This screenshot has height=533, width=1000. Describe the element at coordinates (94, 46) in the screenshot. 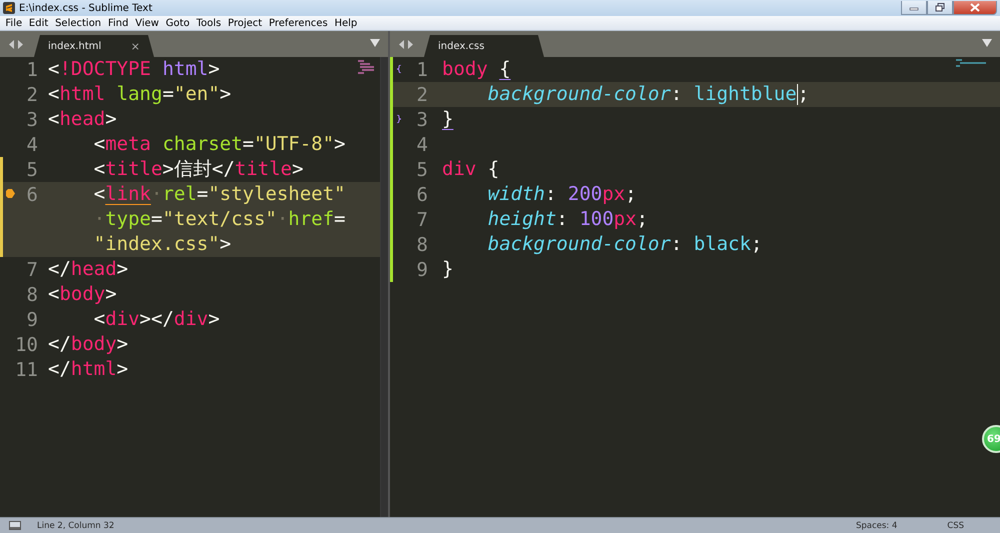

I see `editor-tab: index.html ×` at that location.